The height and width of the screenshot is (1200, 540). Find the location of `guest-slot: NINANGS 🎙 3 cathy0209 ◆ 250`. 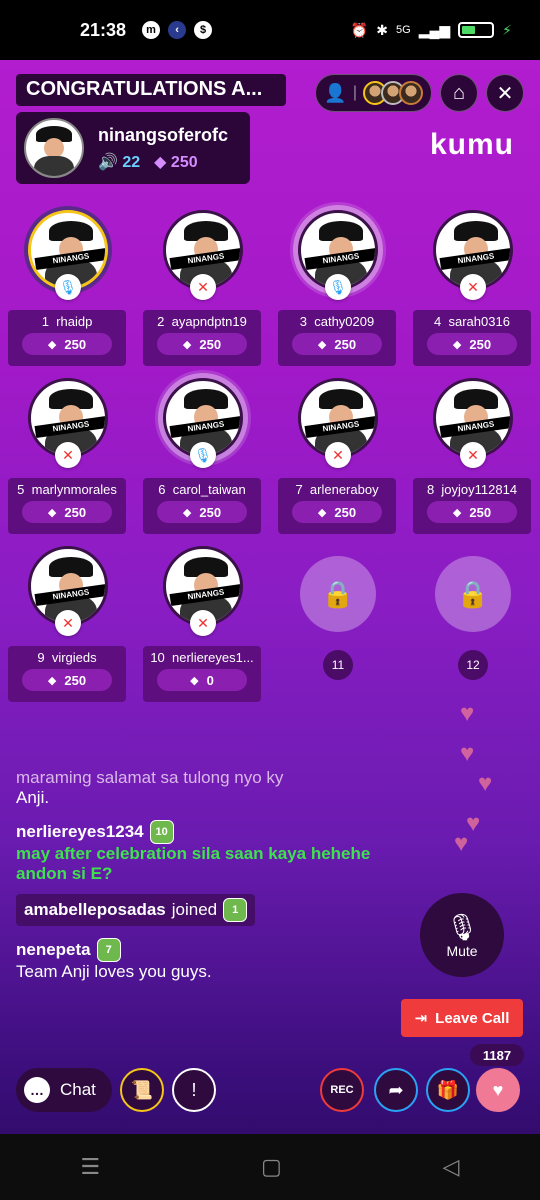

guest-slot: NINANGS 🎙 3 cathy0209 ◆ 250 is located at coordinates (337, 288).